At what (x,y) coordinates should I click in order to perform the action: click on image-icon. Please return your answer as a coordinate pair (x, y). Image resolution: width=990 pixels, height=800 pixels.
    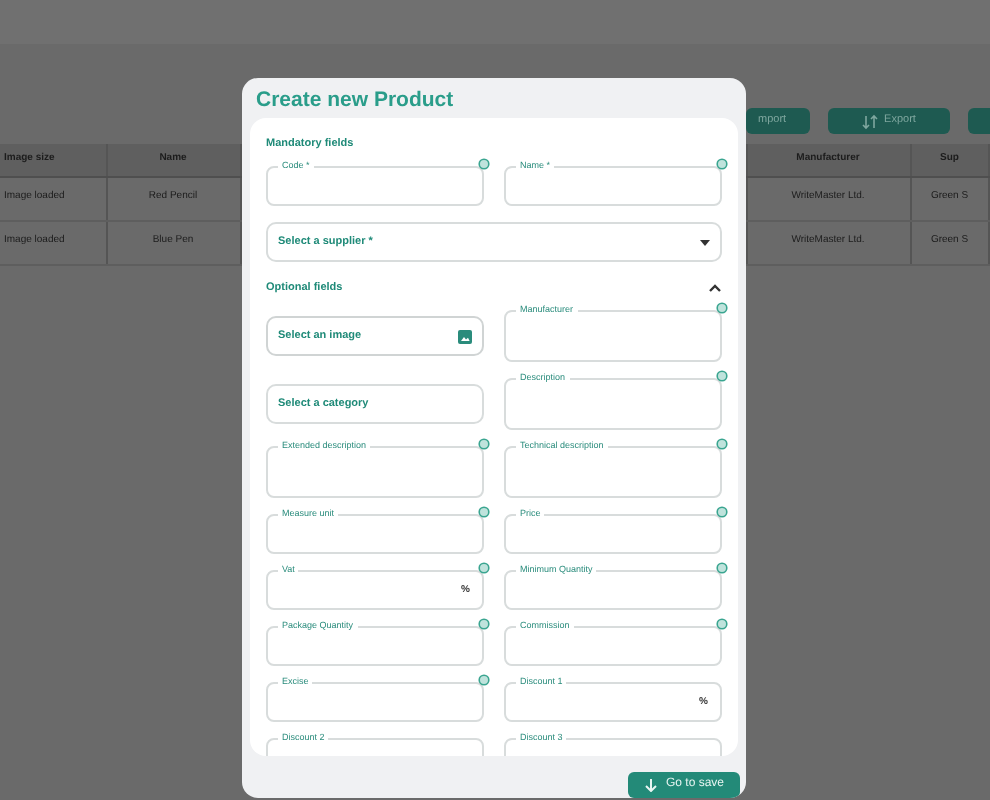
    Looking at the image, I should click on (465, 336).